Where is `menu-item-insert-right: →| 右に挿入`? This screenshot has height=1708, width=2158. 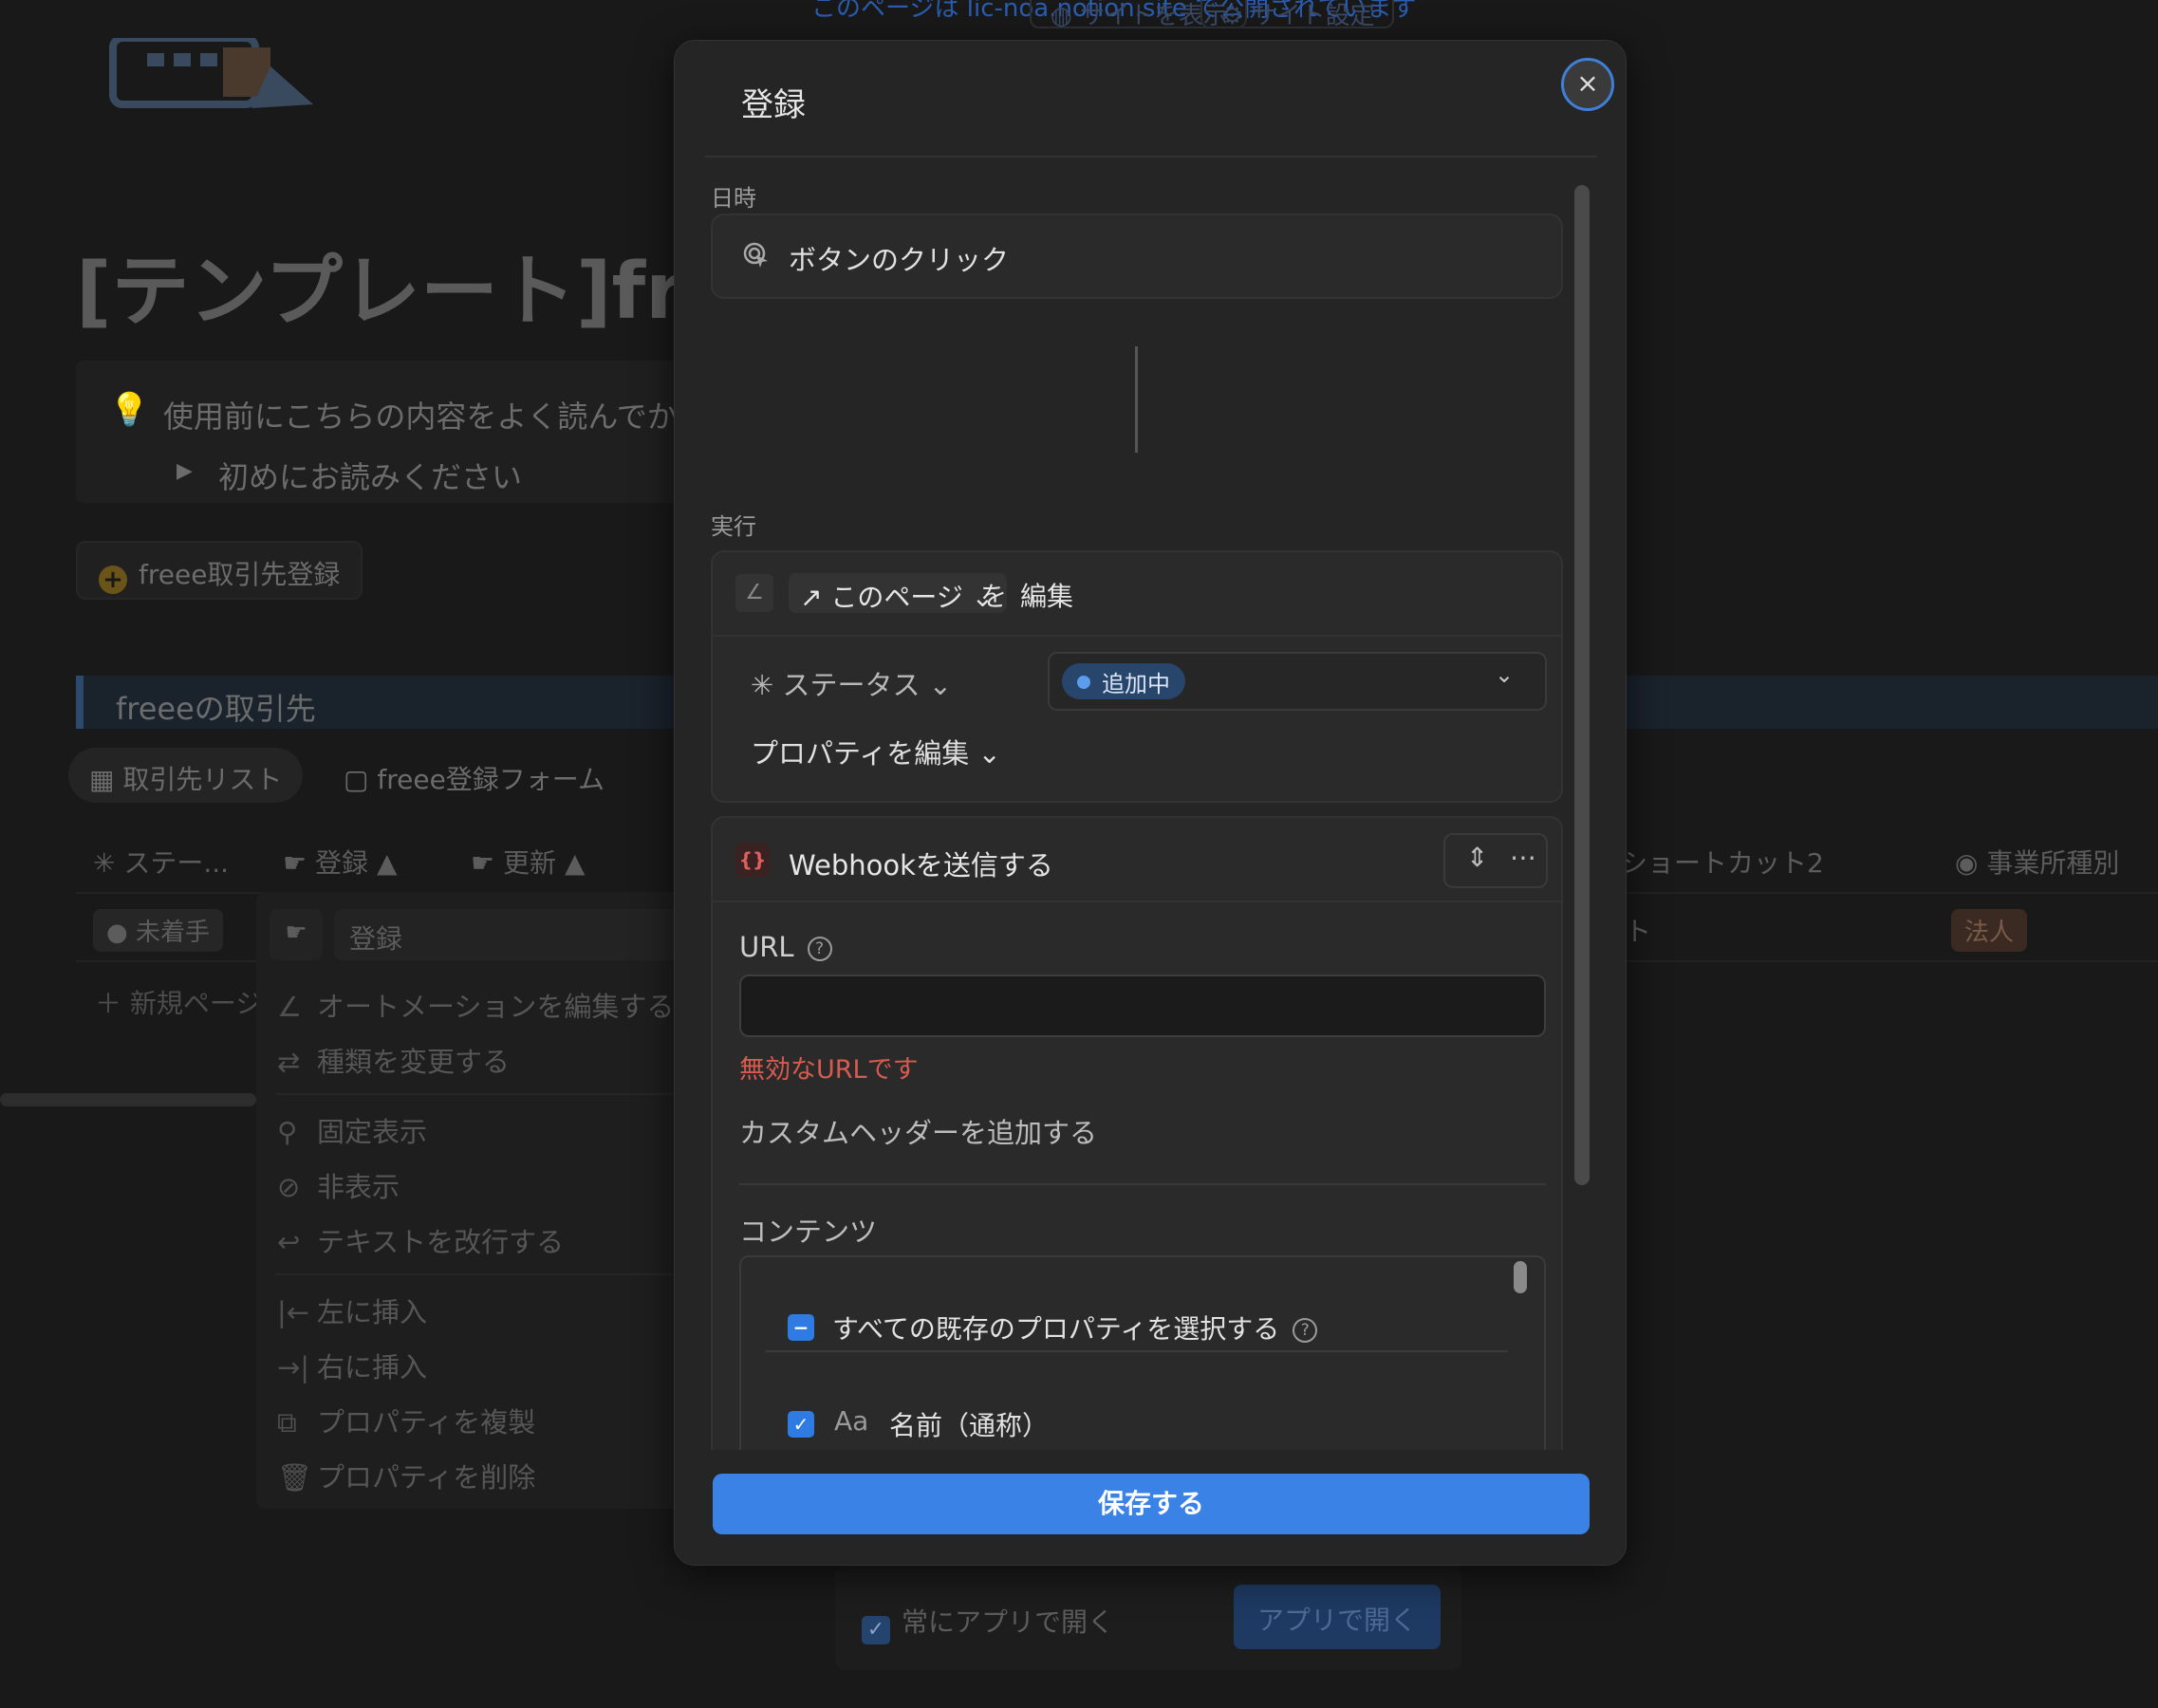
menu-item-insert-right: →| 右に挿入 is located at coordinates (352, 1365).